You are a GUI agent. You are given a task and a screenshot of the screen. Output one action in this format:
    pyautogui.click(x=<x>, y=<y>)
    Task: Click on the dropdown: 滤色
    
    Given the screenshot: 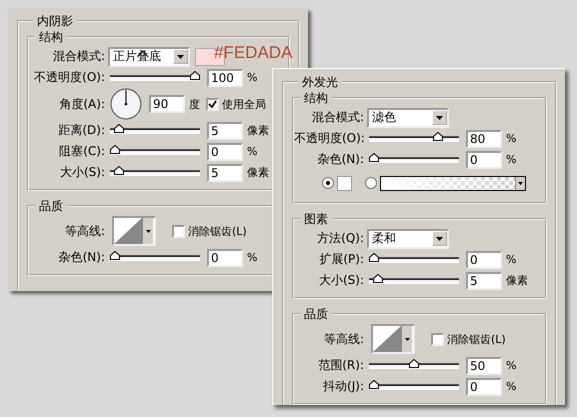 What is the action you would take?
    pyautogui.click(x=408, y=118)
    